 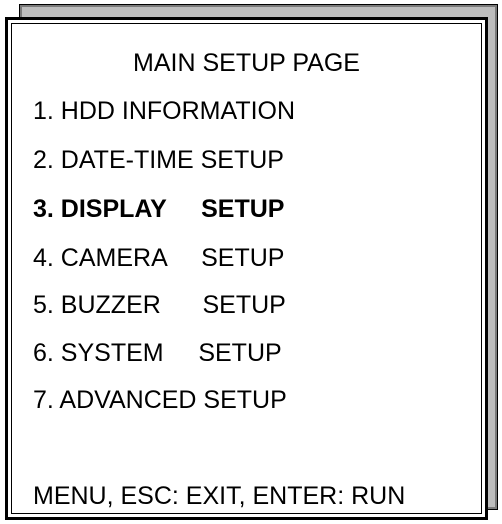 What do you see at coordinates (158, 258) in the screenshot?
I see `menu-item-camera-setup: 4. CAMERA SETUP` at bounding box center [158, 258].